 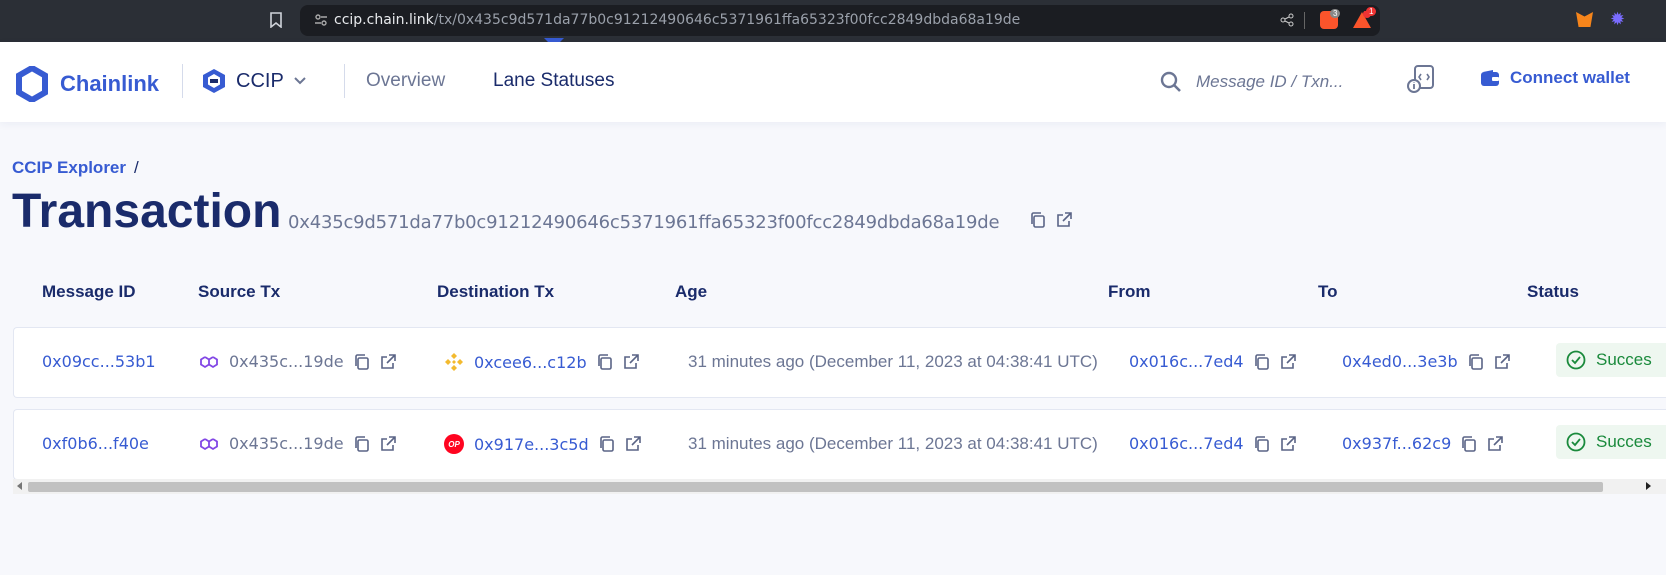 What do you see at coordinates (1553, 291) in the screenshot?
I see `column-header-status: Status` at bounding box center [1553, 291].